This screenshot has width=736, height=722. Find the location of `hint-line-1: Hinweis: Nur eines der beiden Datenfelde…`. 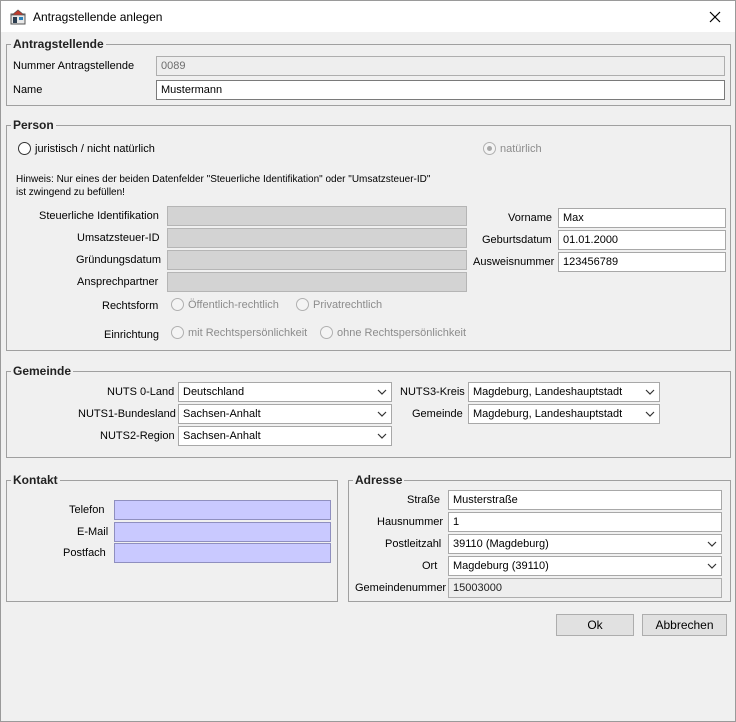

hint-line-1: Hinweis: Nur eines der beiden Datenfelde… is located at coordinates (223, 179).